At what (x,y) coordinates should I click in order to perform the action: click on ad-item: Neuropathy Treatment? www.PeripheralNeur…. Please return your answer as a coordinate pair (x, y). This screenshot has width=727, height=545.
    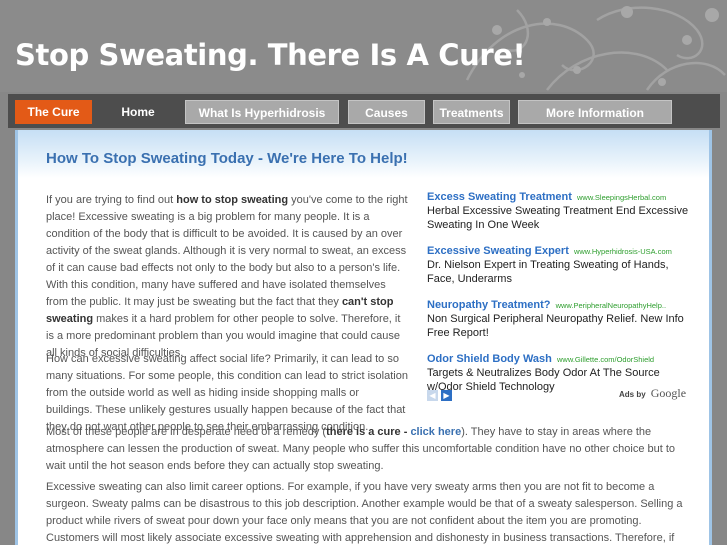
    Looking at the image, I should click on (562, 316).